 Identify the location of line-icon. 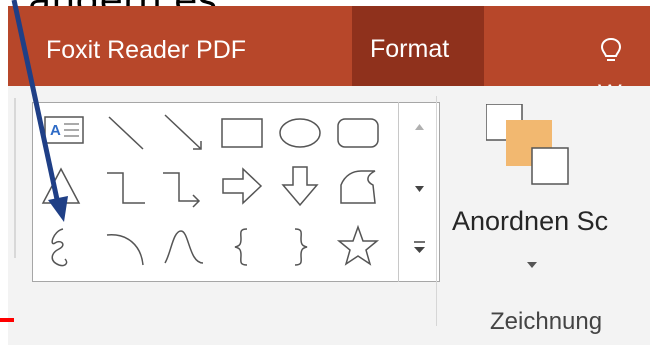
(126, 132).